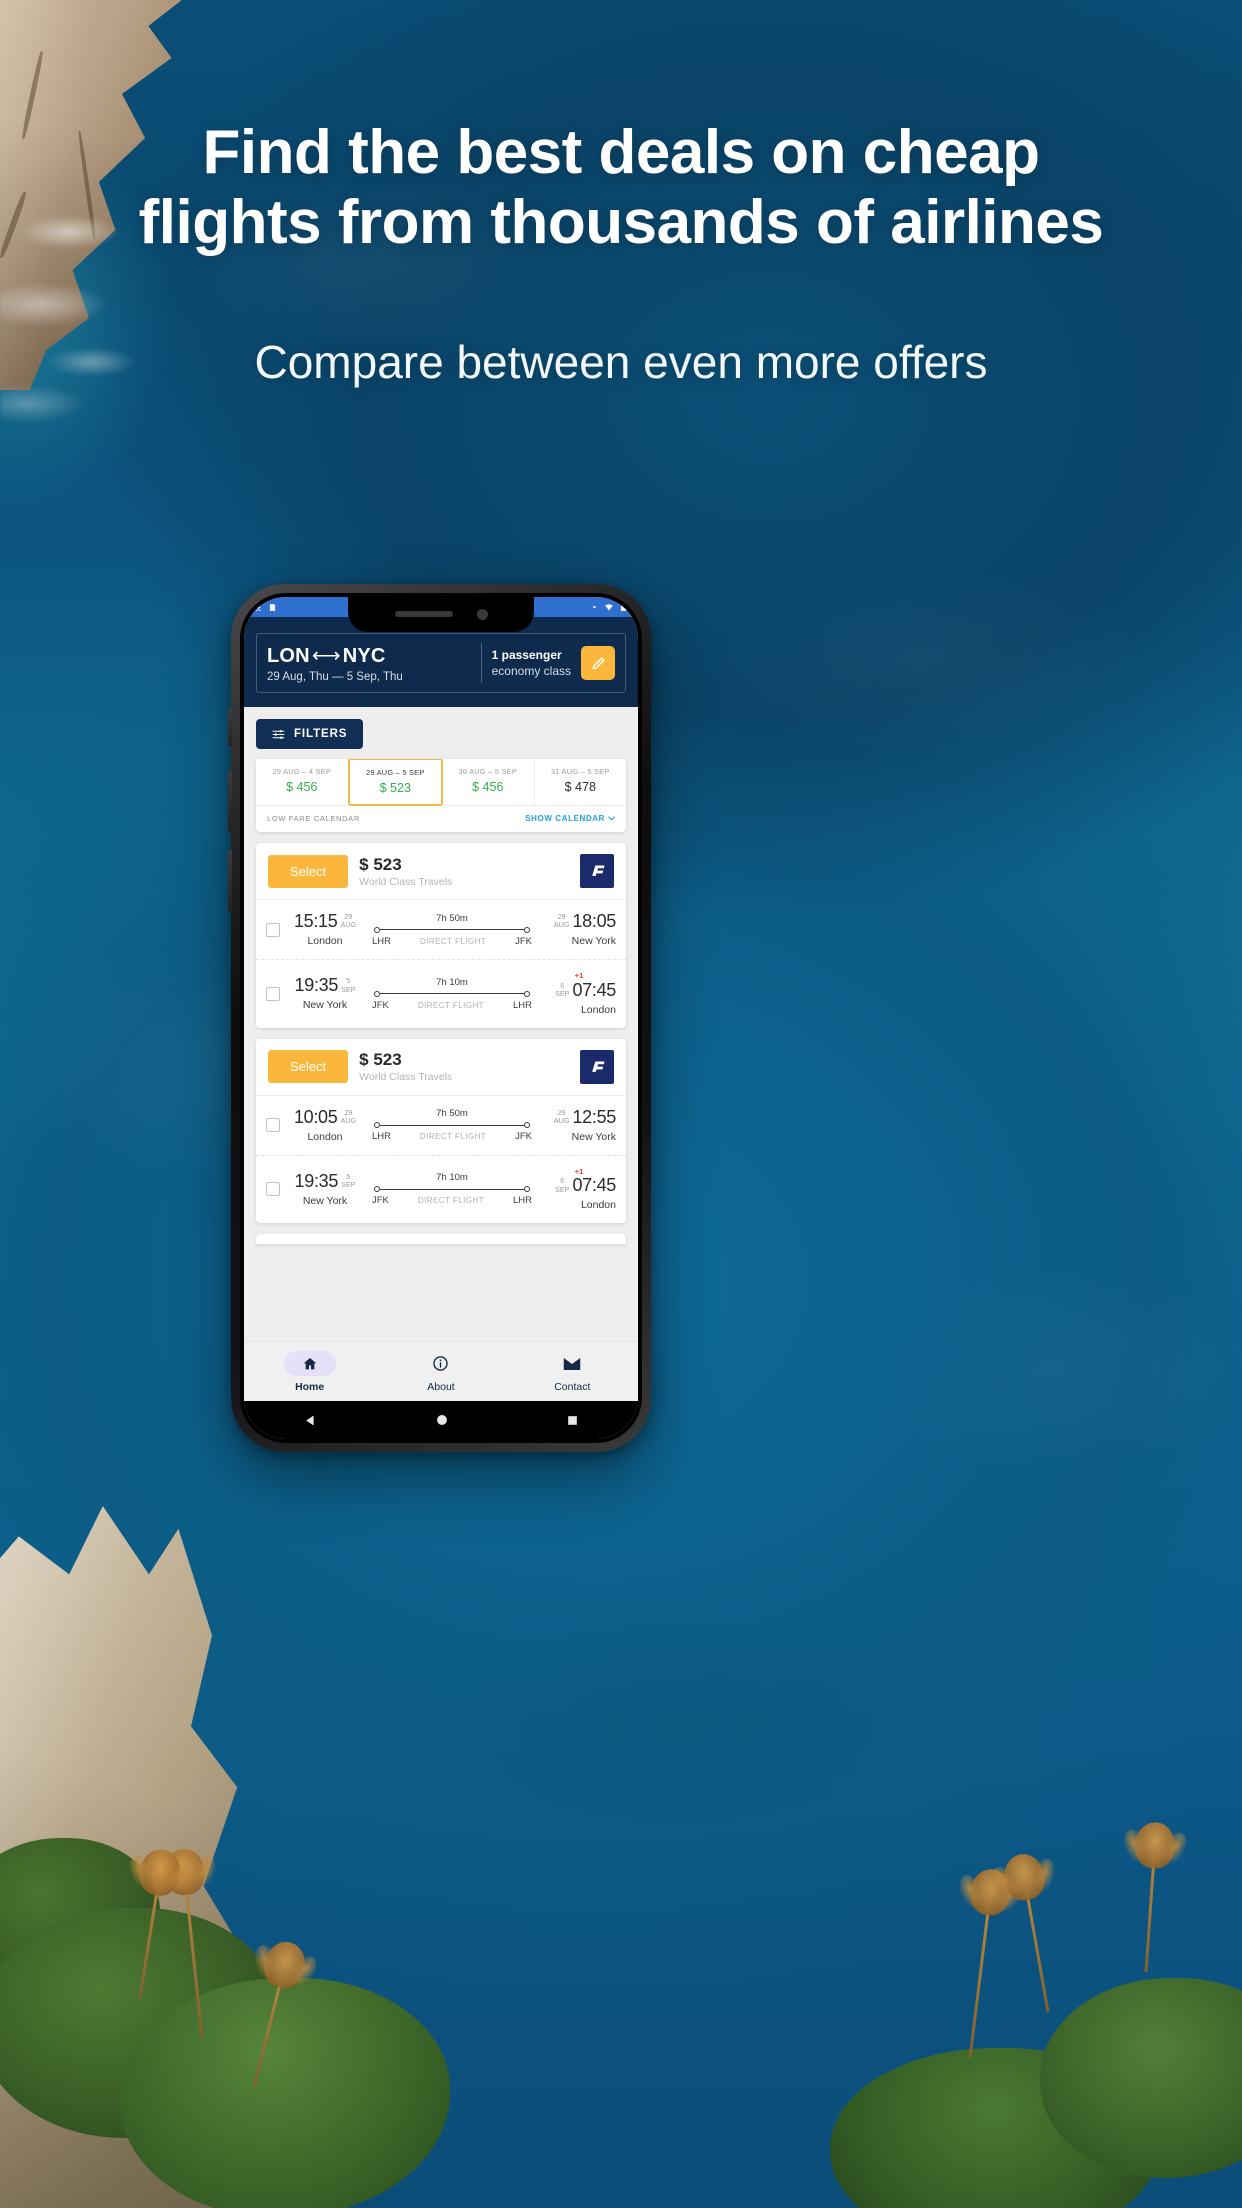  Describe the element at coordinates (302, 787) in the screenshot. I see `fare-cell-price: $ 456` at that location.